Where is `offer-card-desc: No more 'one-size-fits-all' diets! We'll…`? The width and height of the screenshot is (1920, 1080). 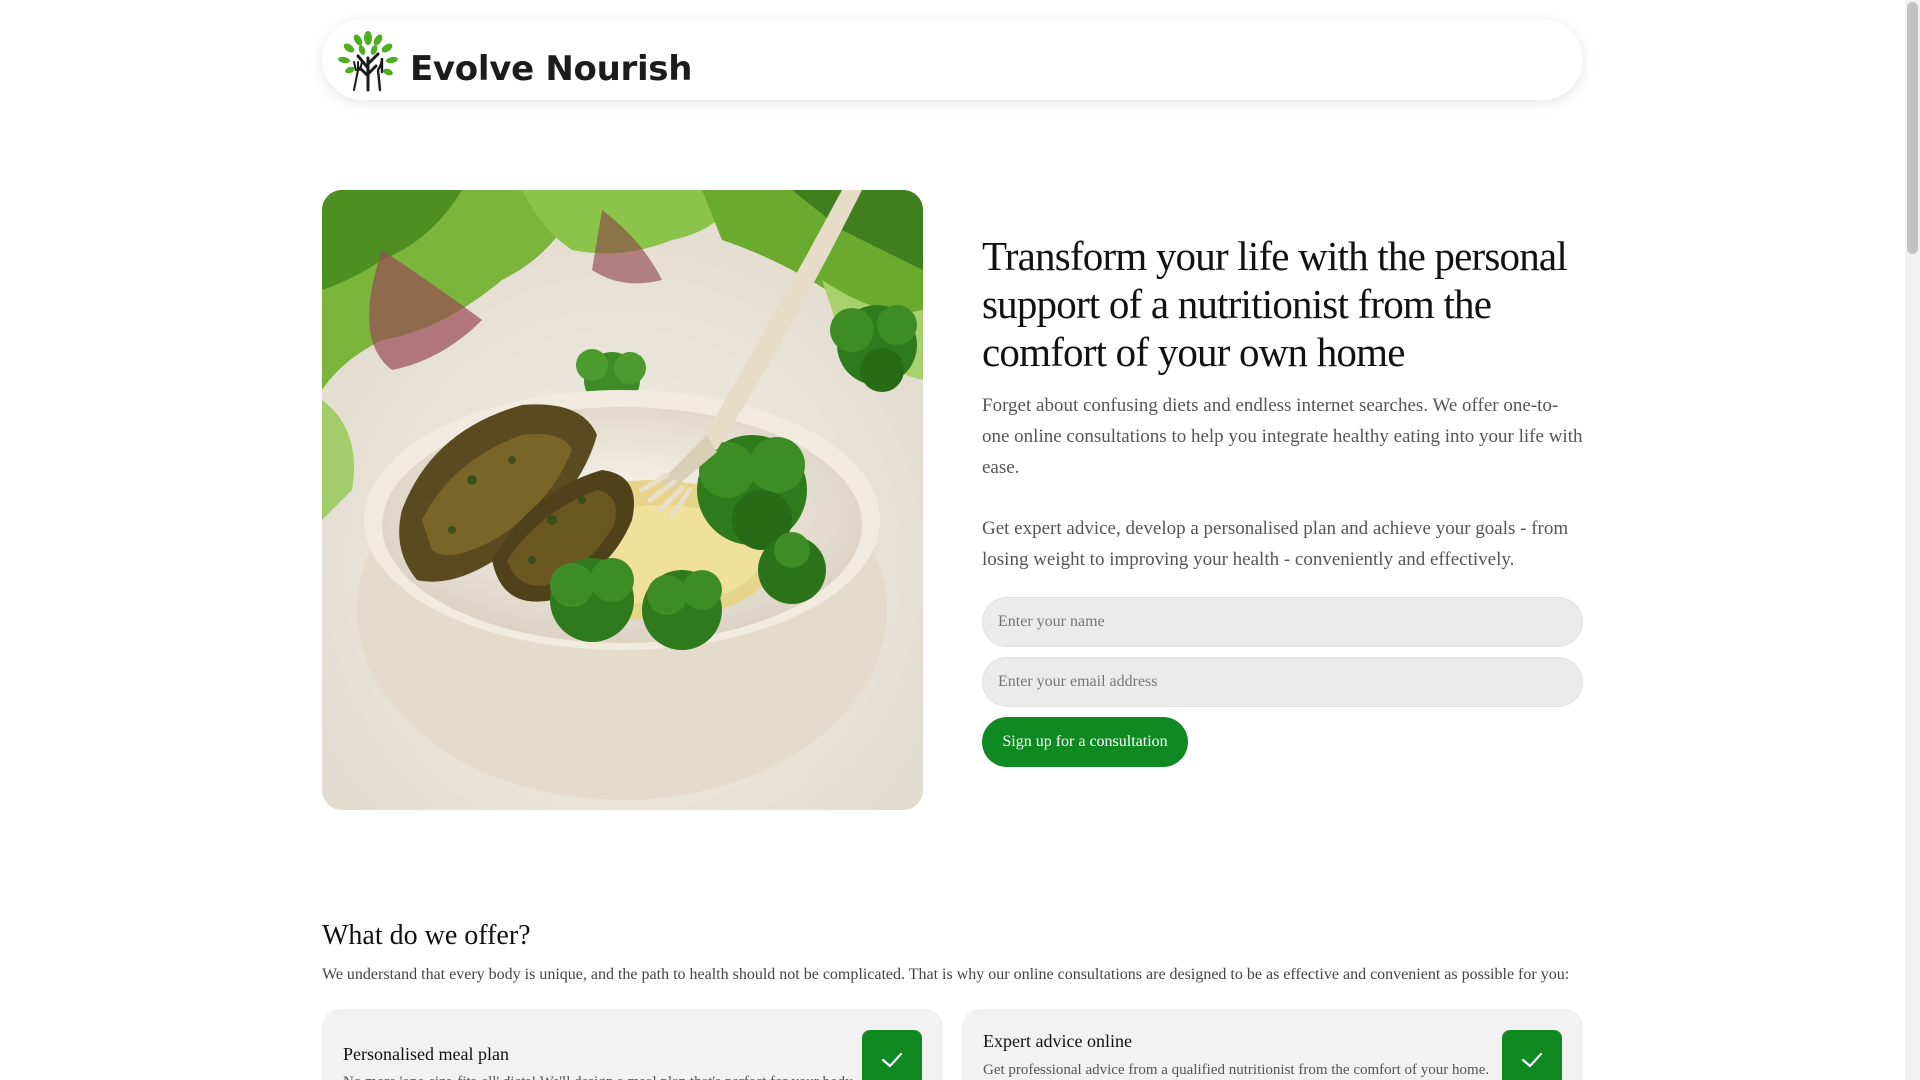 offer-card-desc: No more 'one-size-fits-all' diets! We'll… is located at coordinates (603, 1075).